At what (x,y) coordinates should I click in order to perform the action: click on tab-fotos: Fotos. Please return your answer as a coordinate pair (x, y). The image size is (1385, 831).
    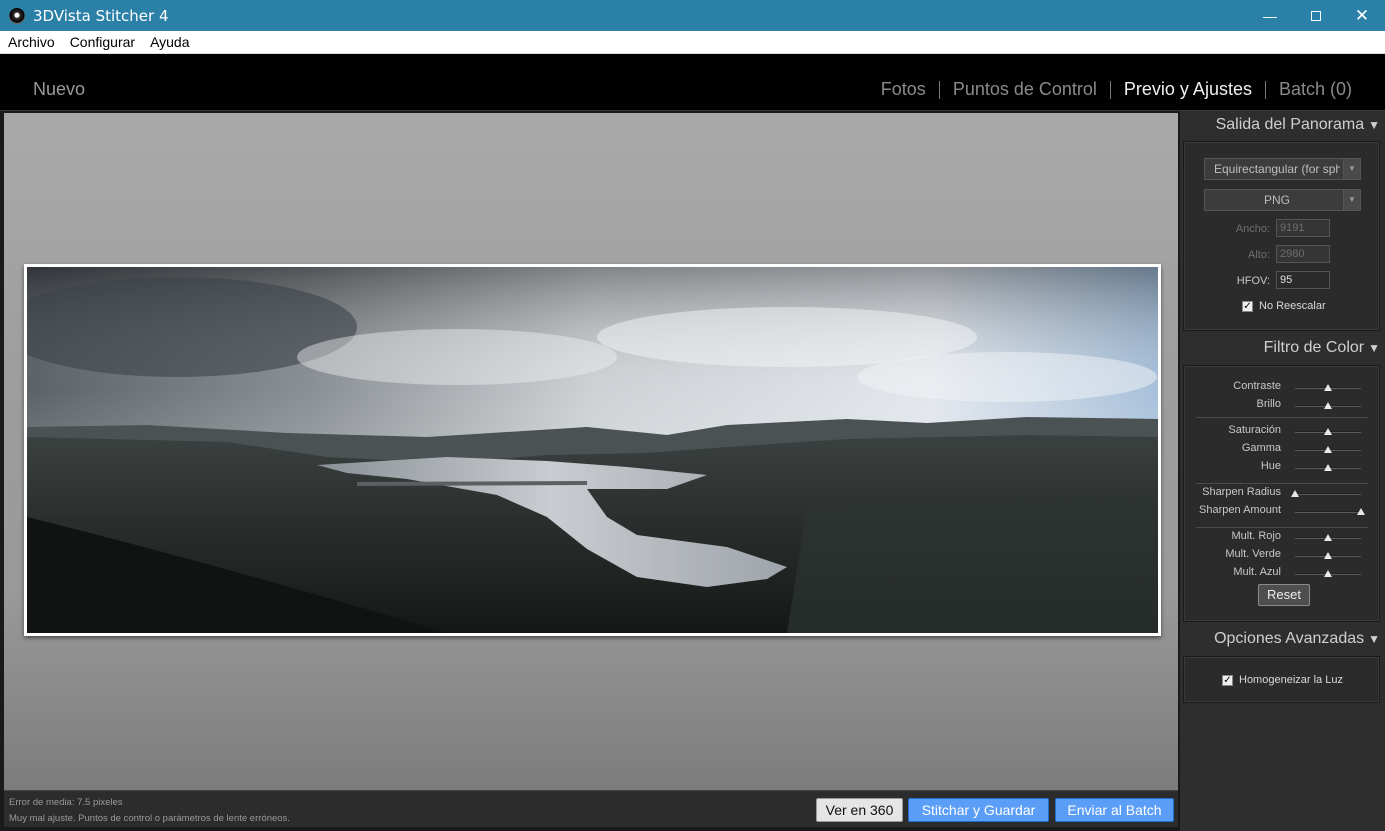
    Looking at the image, I should click on (903, 89).